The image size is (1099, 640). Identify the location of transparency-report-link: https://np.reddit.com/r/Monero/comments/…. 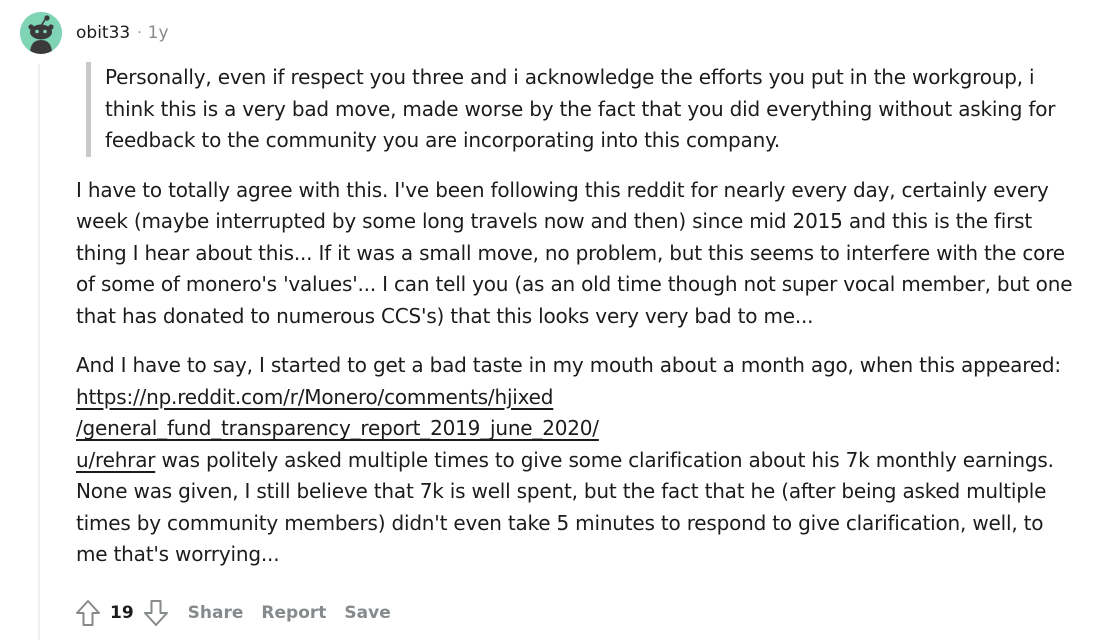
(337, 413).